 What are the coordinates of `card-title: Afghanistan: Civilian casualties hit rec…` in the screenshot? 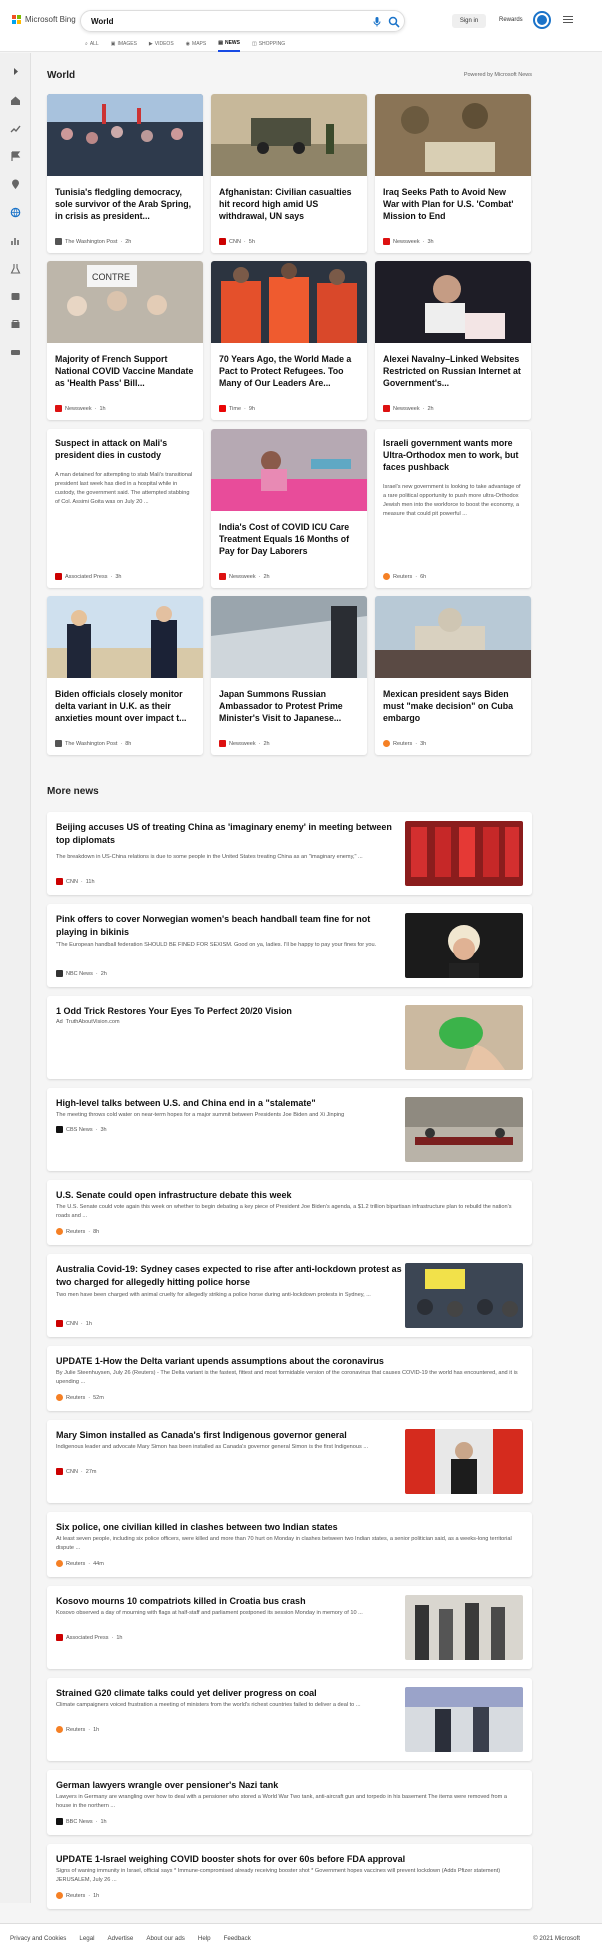 It's located at (289, 204).